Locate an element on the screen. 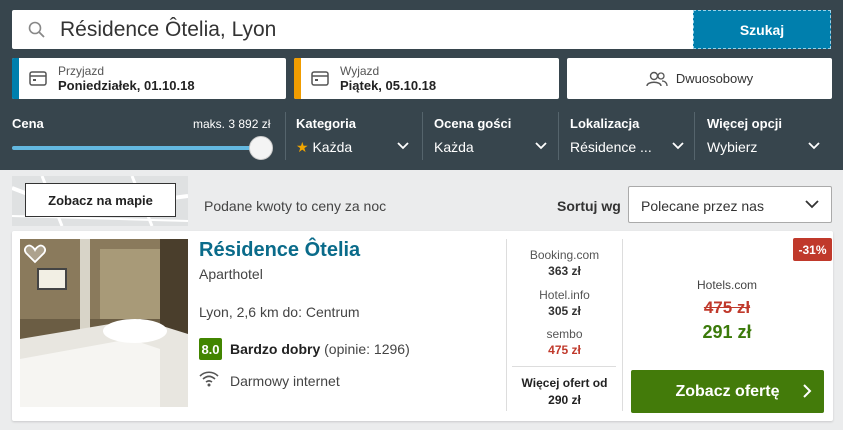 The height and width of the screenshot is (430, 843). more-offers-price: 290 zł is located at coordinates (564, 400).